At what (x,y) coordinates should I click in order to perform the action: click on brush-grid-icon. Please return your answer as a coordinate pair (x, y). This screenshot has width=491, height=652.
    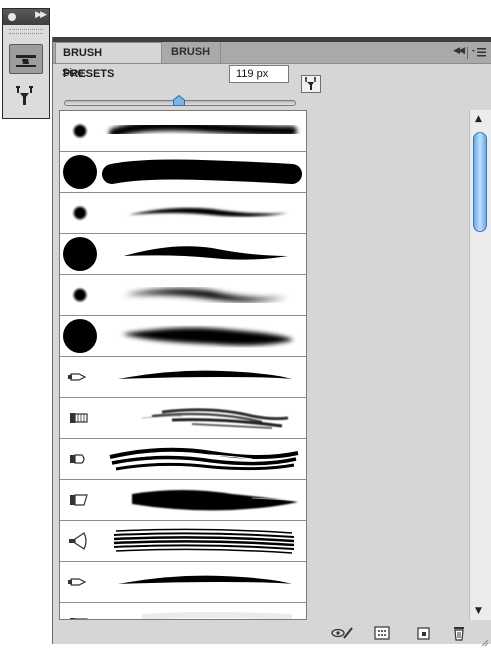
    Looking at the image, I should click on (382, 633).